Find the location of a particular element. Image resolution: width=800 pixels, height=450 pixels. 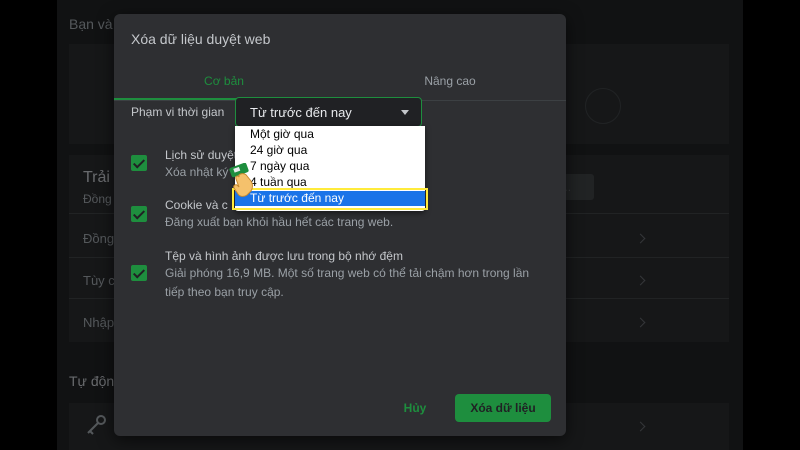

letterbox-right is located at coordinates (771, 225).